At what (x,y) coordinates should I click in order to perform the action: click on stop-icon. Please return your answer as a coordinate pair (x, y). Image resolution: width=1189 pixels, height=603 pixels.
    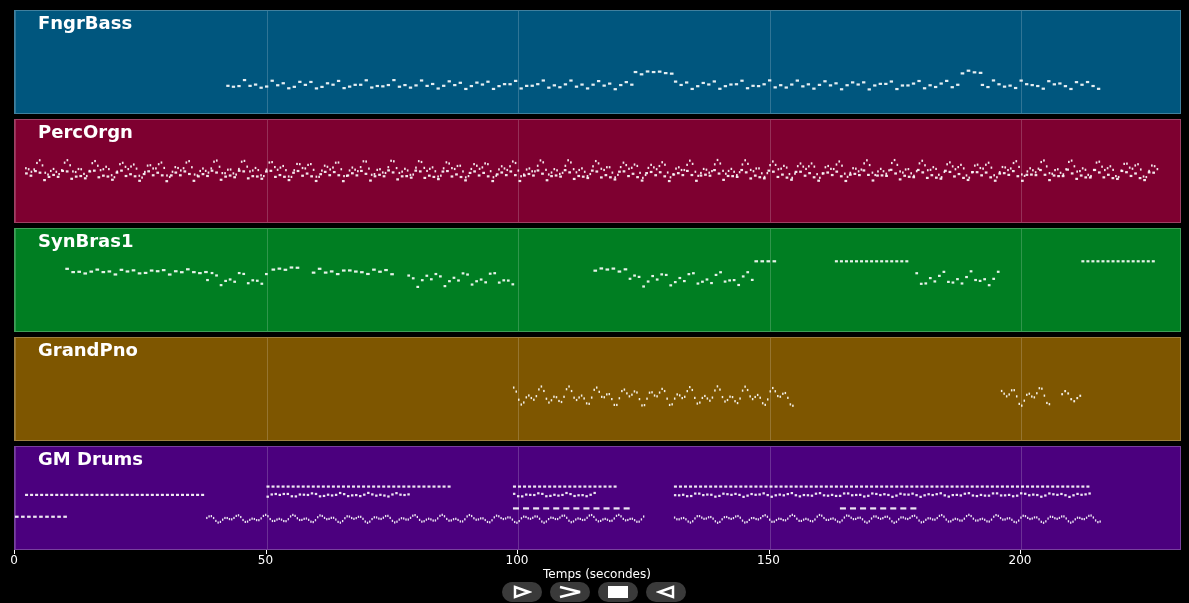
    Looking at the image, I should click on (618, 592).